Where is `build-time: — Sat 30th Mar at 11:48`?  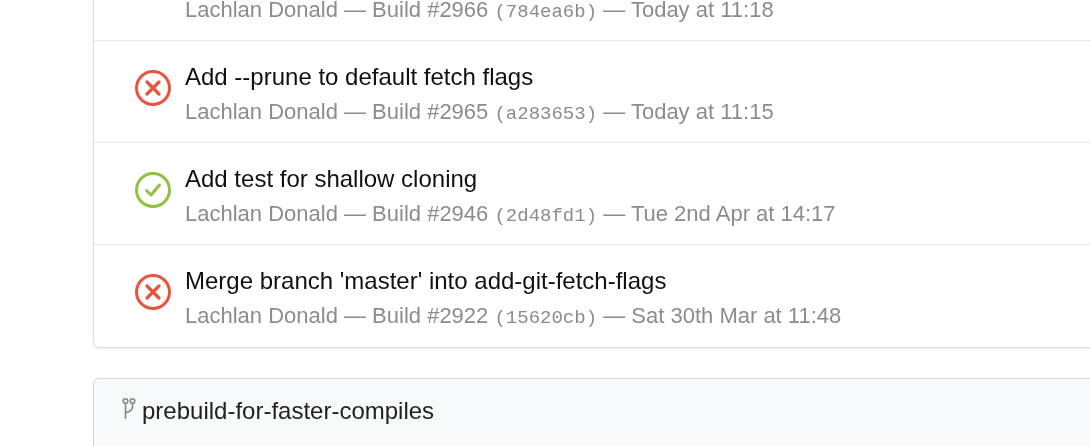
build-time: — Sat 30th Mar at 11:48 is located at coordinates (722, 315).